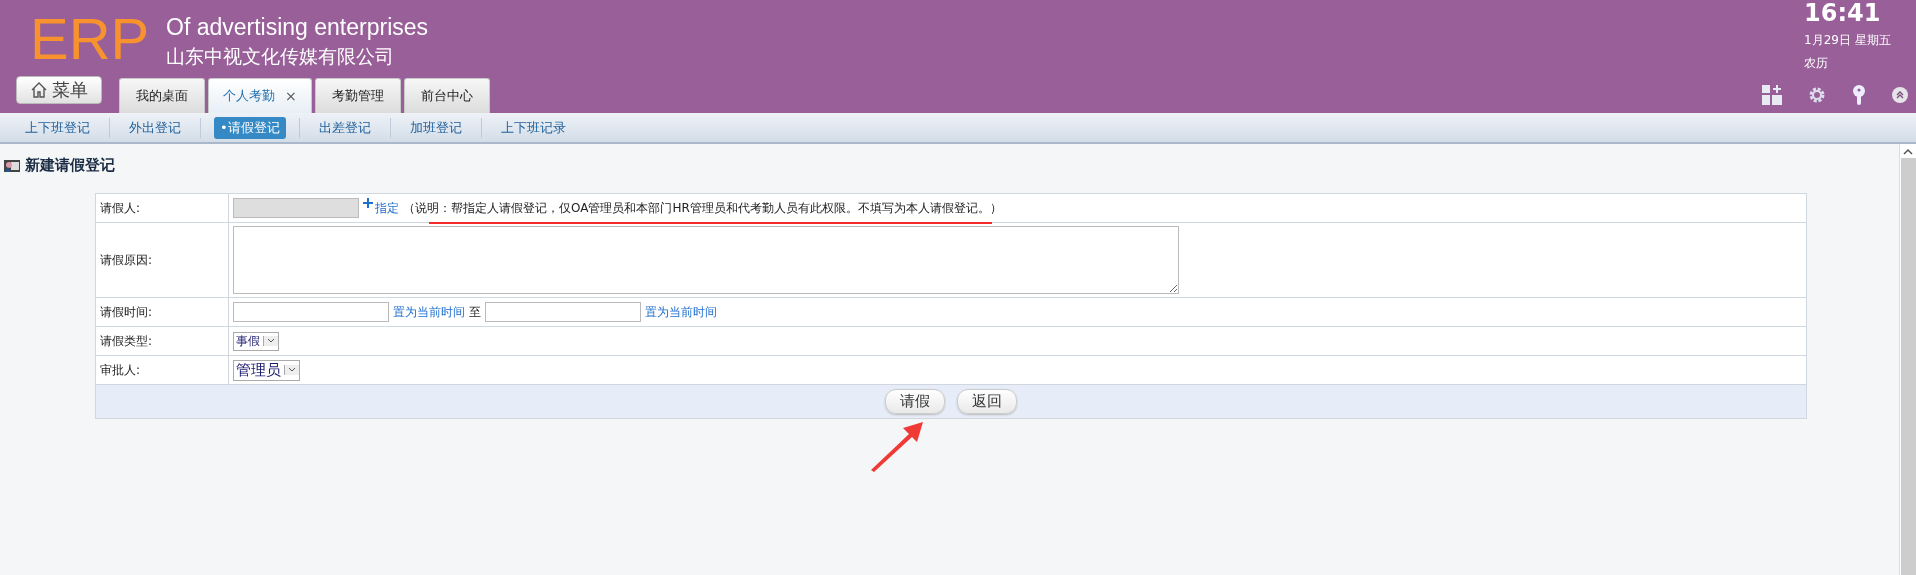 The image size is (1916, 575). What do you see at coordinates (1908, 152) in the screenshot?
I see `scroll-up-icon` at bounding box center [1908, 152].